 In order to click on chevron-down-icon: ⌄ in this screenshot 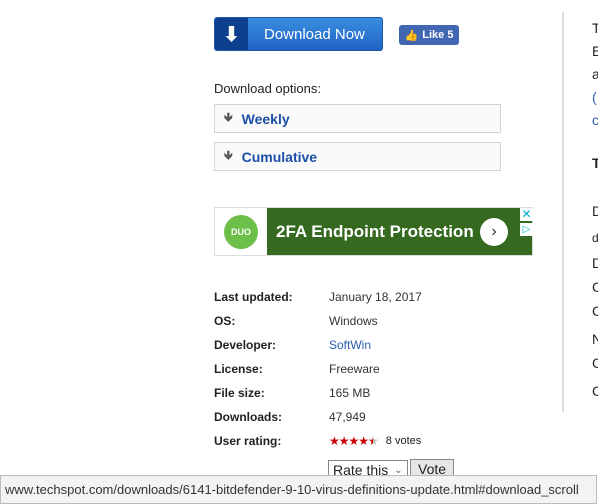, I will do `click(398, 470)`.